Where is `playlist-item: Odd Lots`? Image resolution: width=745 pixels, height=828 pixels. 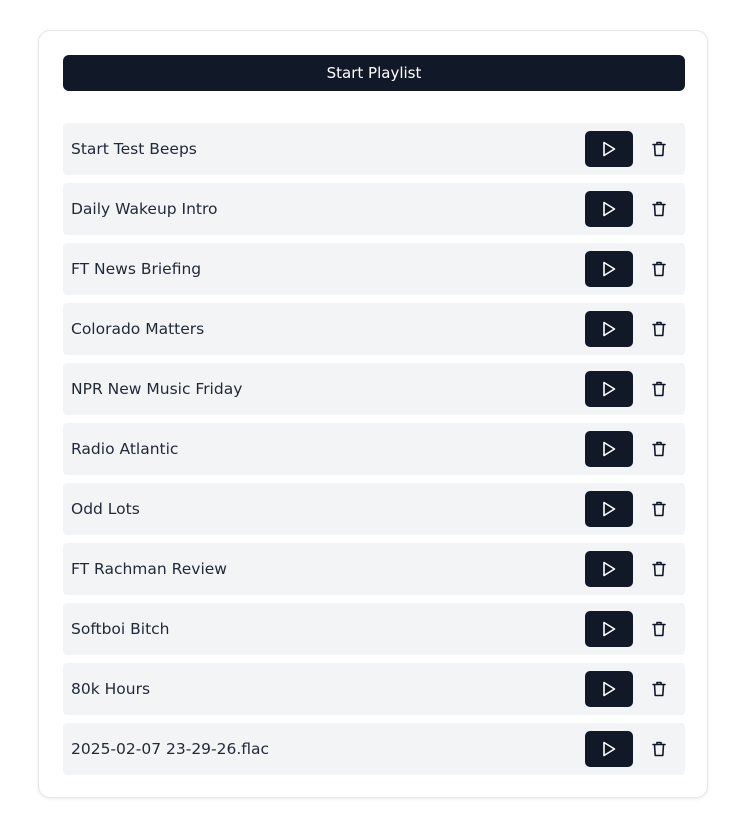 playlist-item: Odd Lots is located at coordinates (374, 509).